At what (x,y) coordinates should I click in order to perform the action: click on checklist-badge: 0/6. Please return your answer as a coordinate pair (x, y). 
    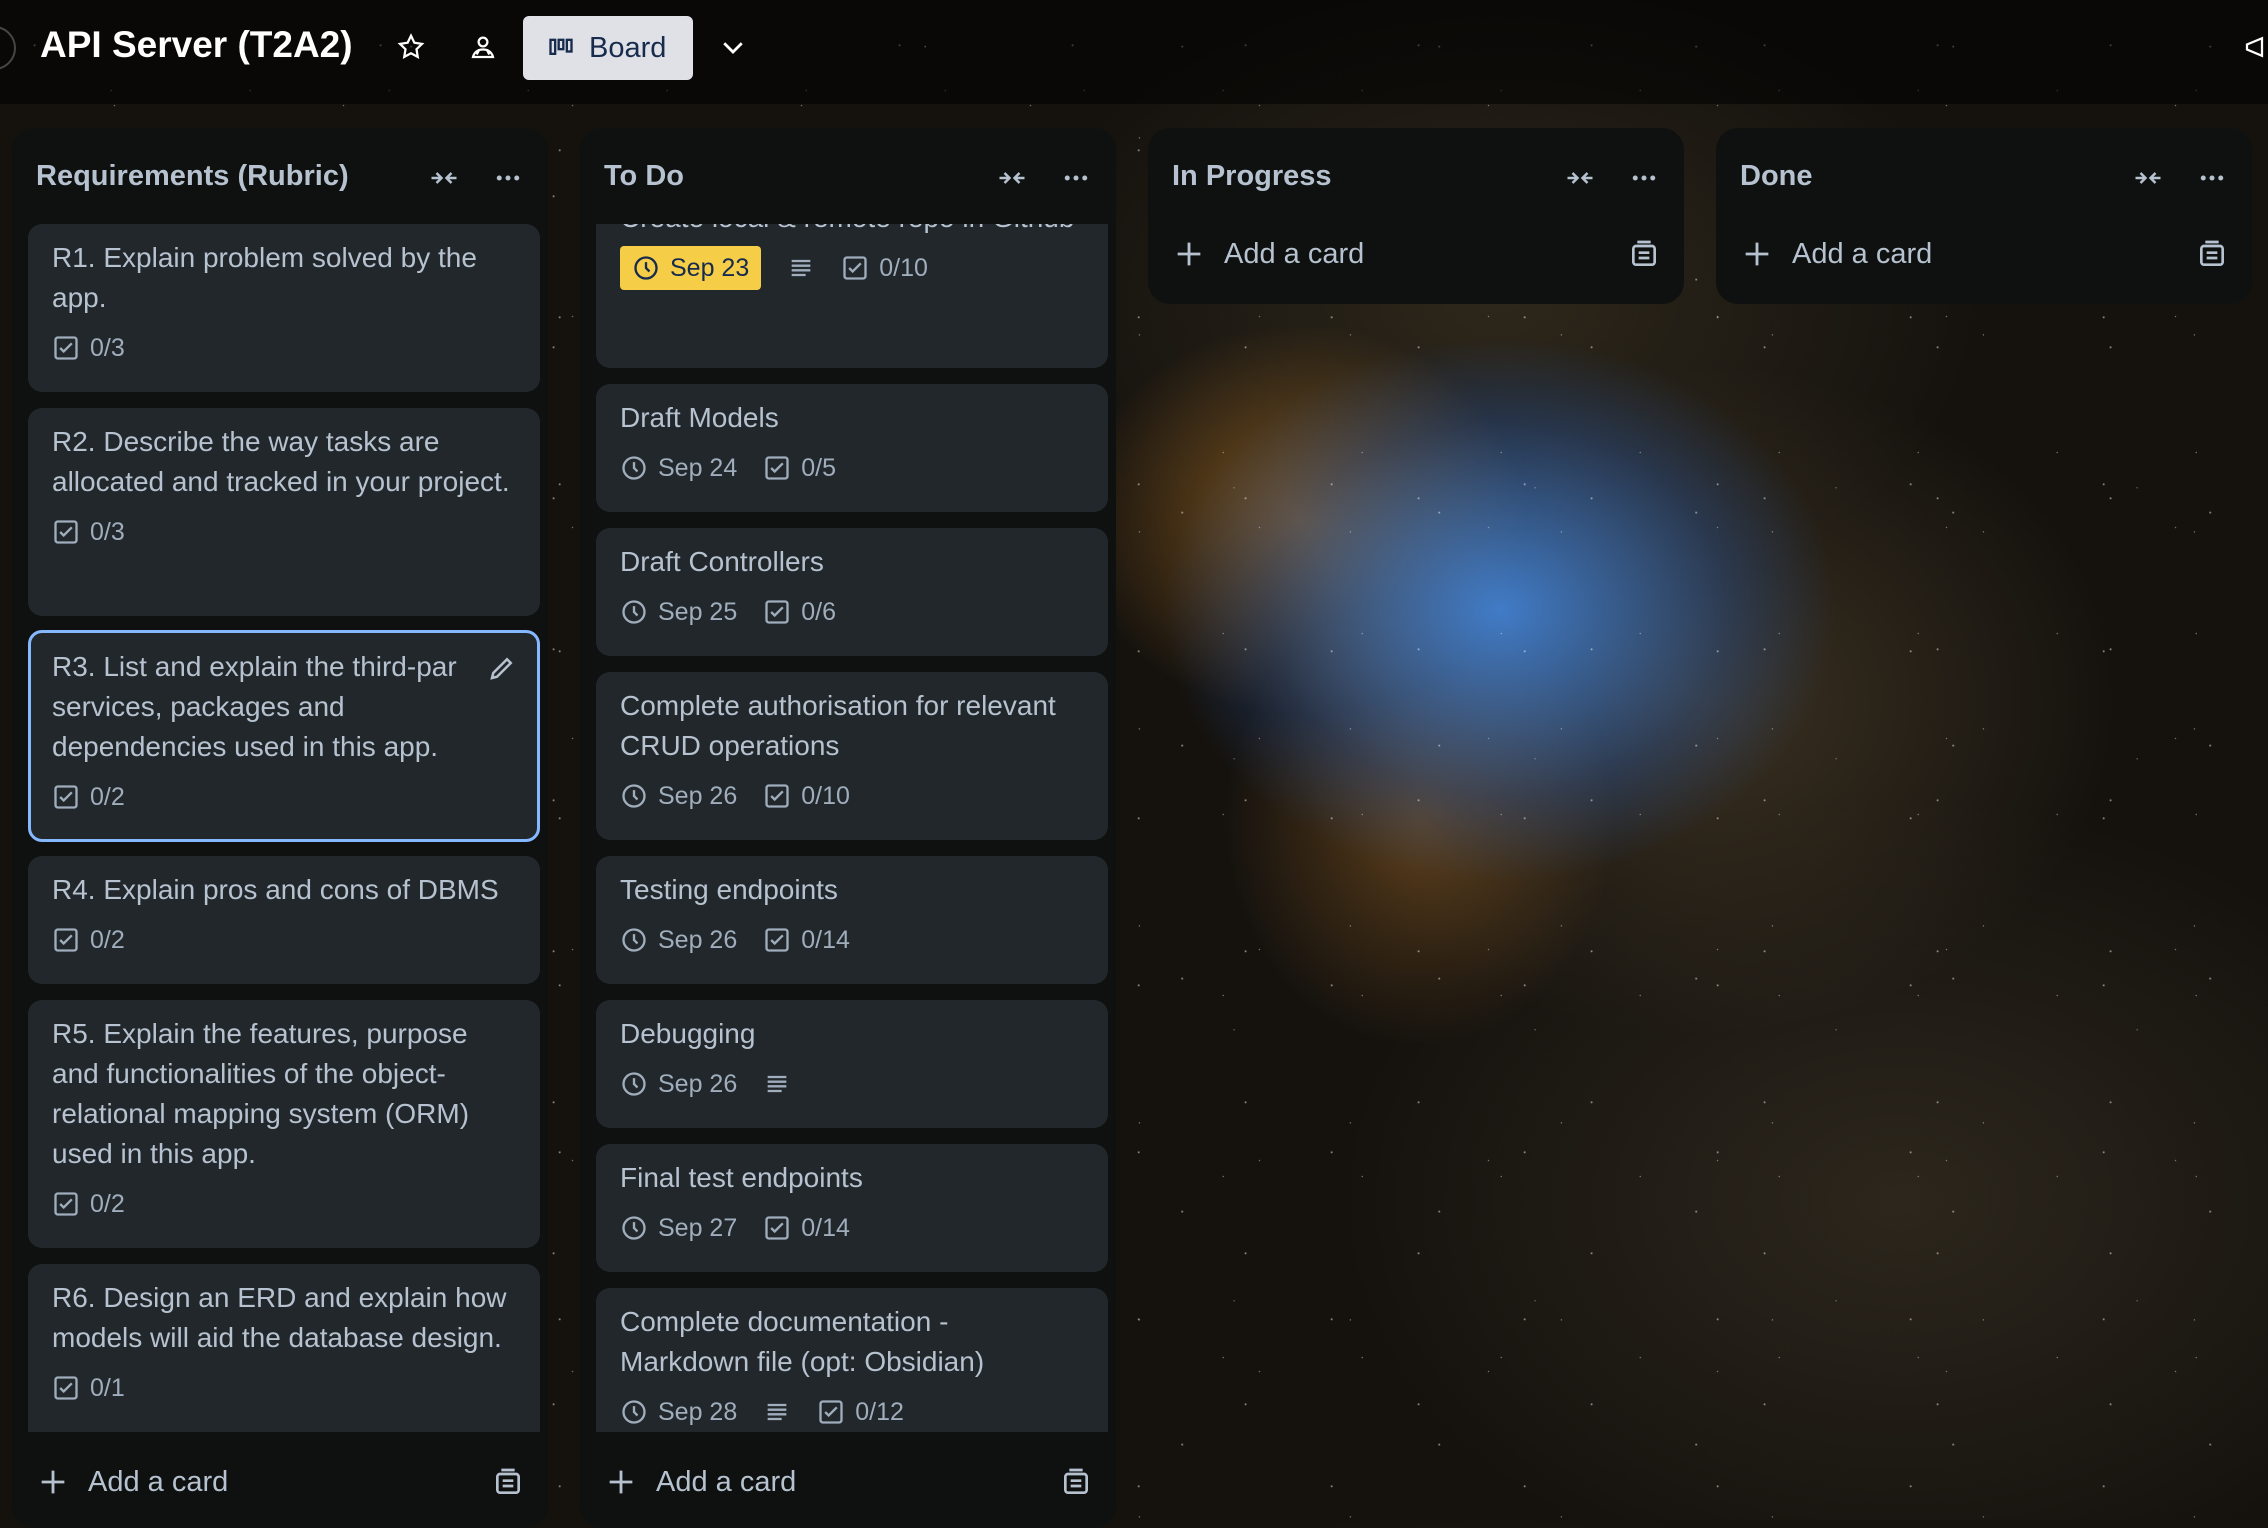
    Looking at the image, I should click on (799, 612).